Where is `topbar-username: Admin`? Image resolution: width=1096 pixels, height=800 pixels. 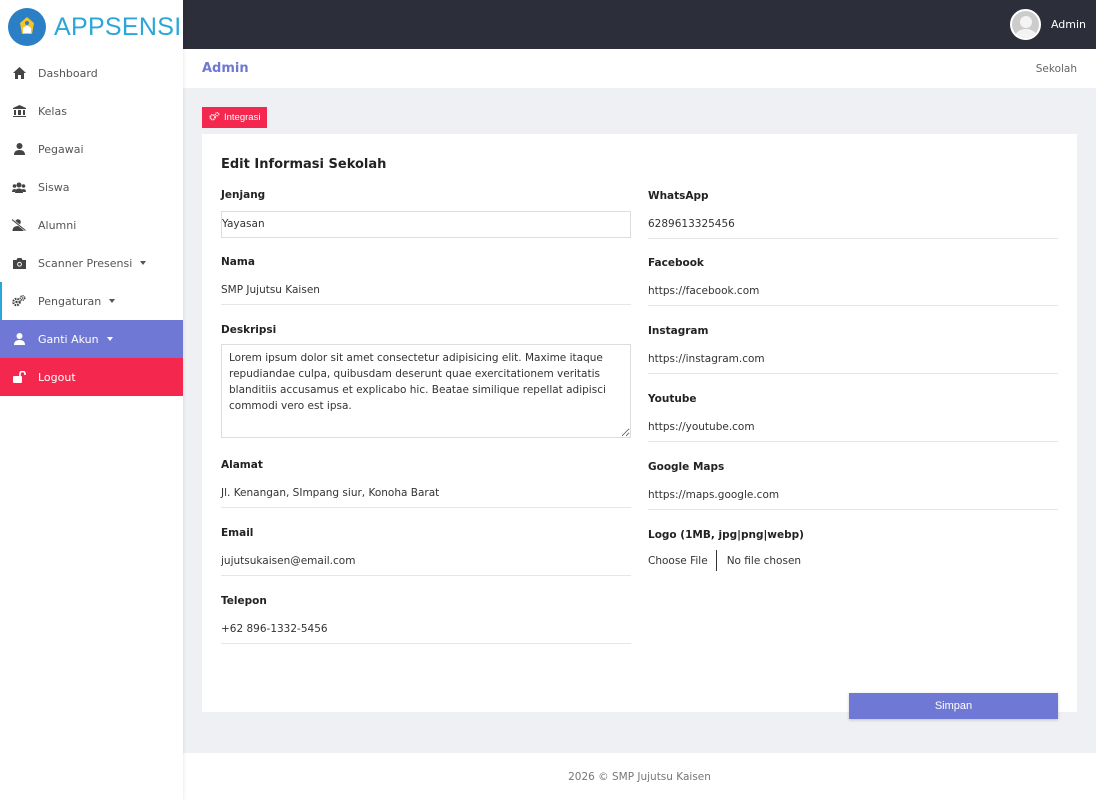 topbar-username: Admin is located at coordinates (1068, 24).